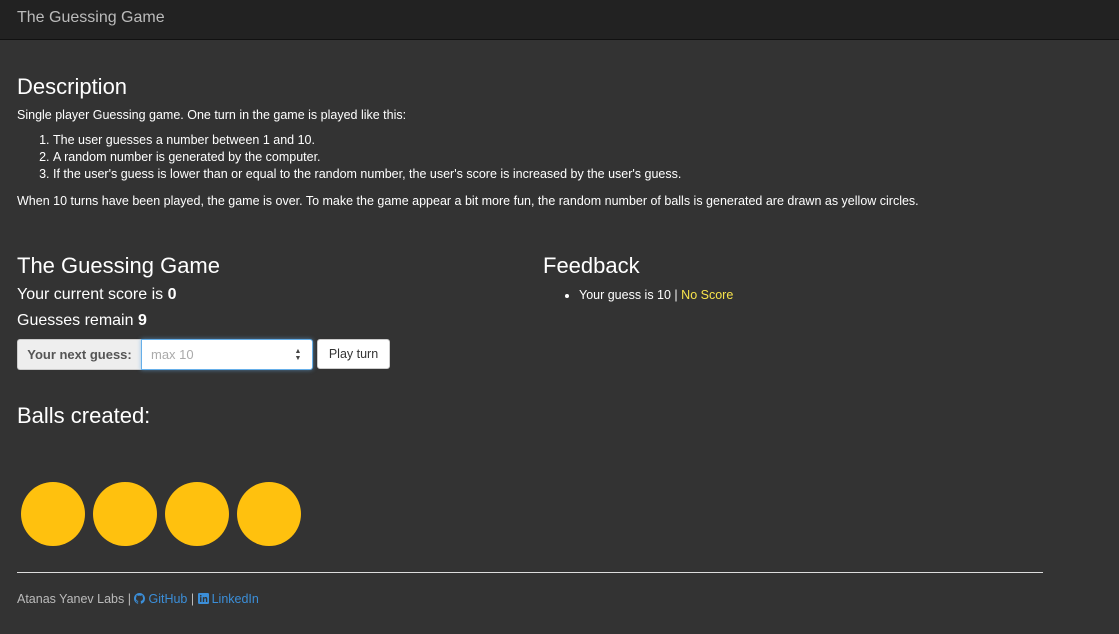 This screenshot has height=634, width=1119. What do you see at coordinates (172, 294) in the screenshot?
I see `score-value: 0` at bounding box center [172, 294].